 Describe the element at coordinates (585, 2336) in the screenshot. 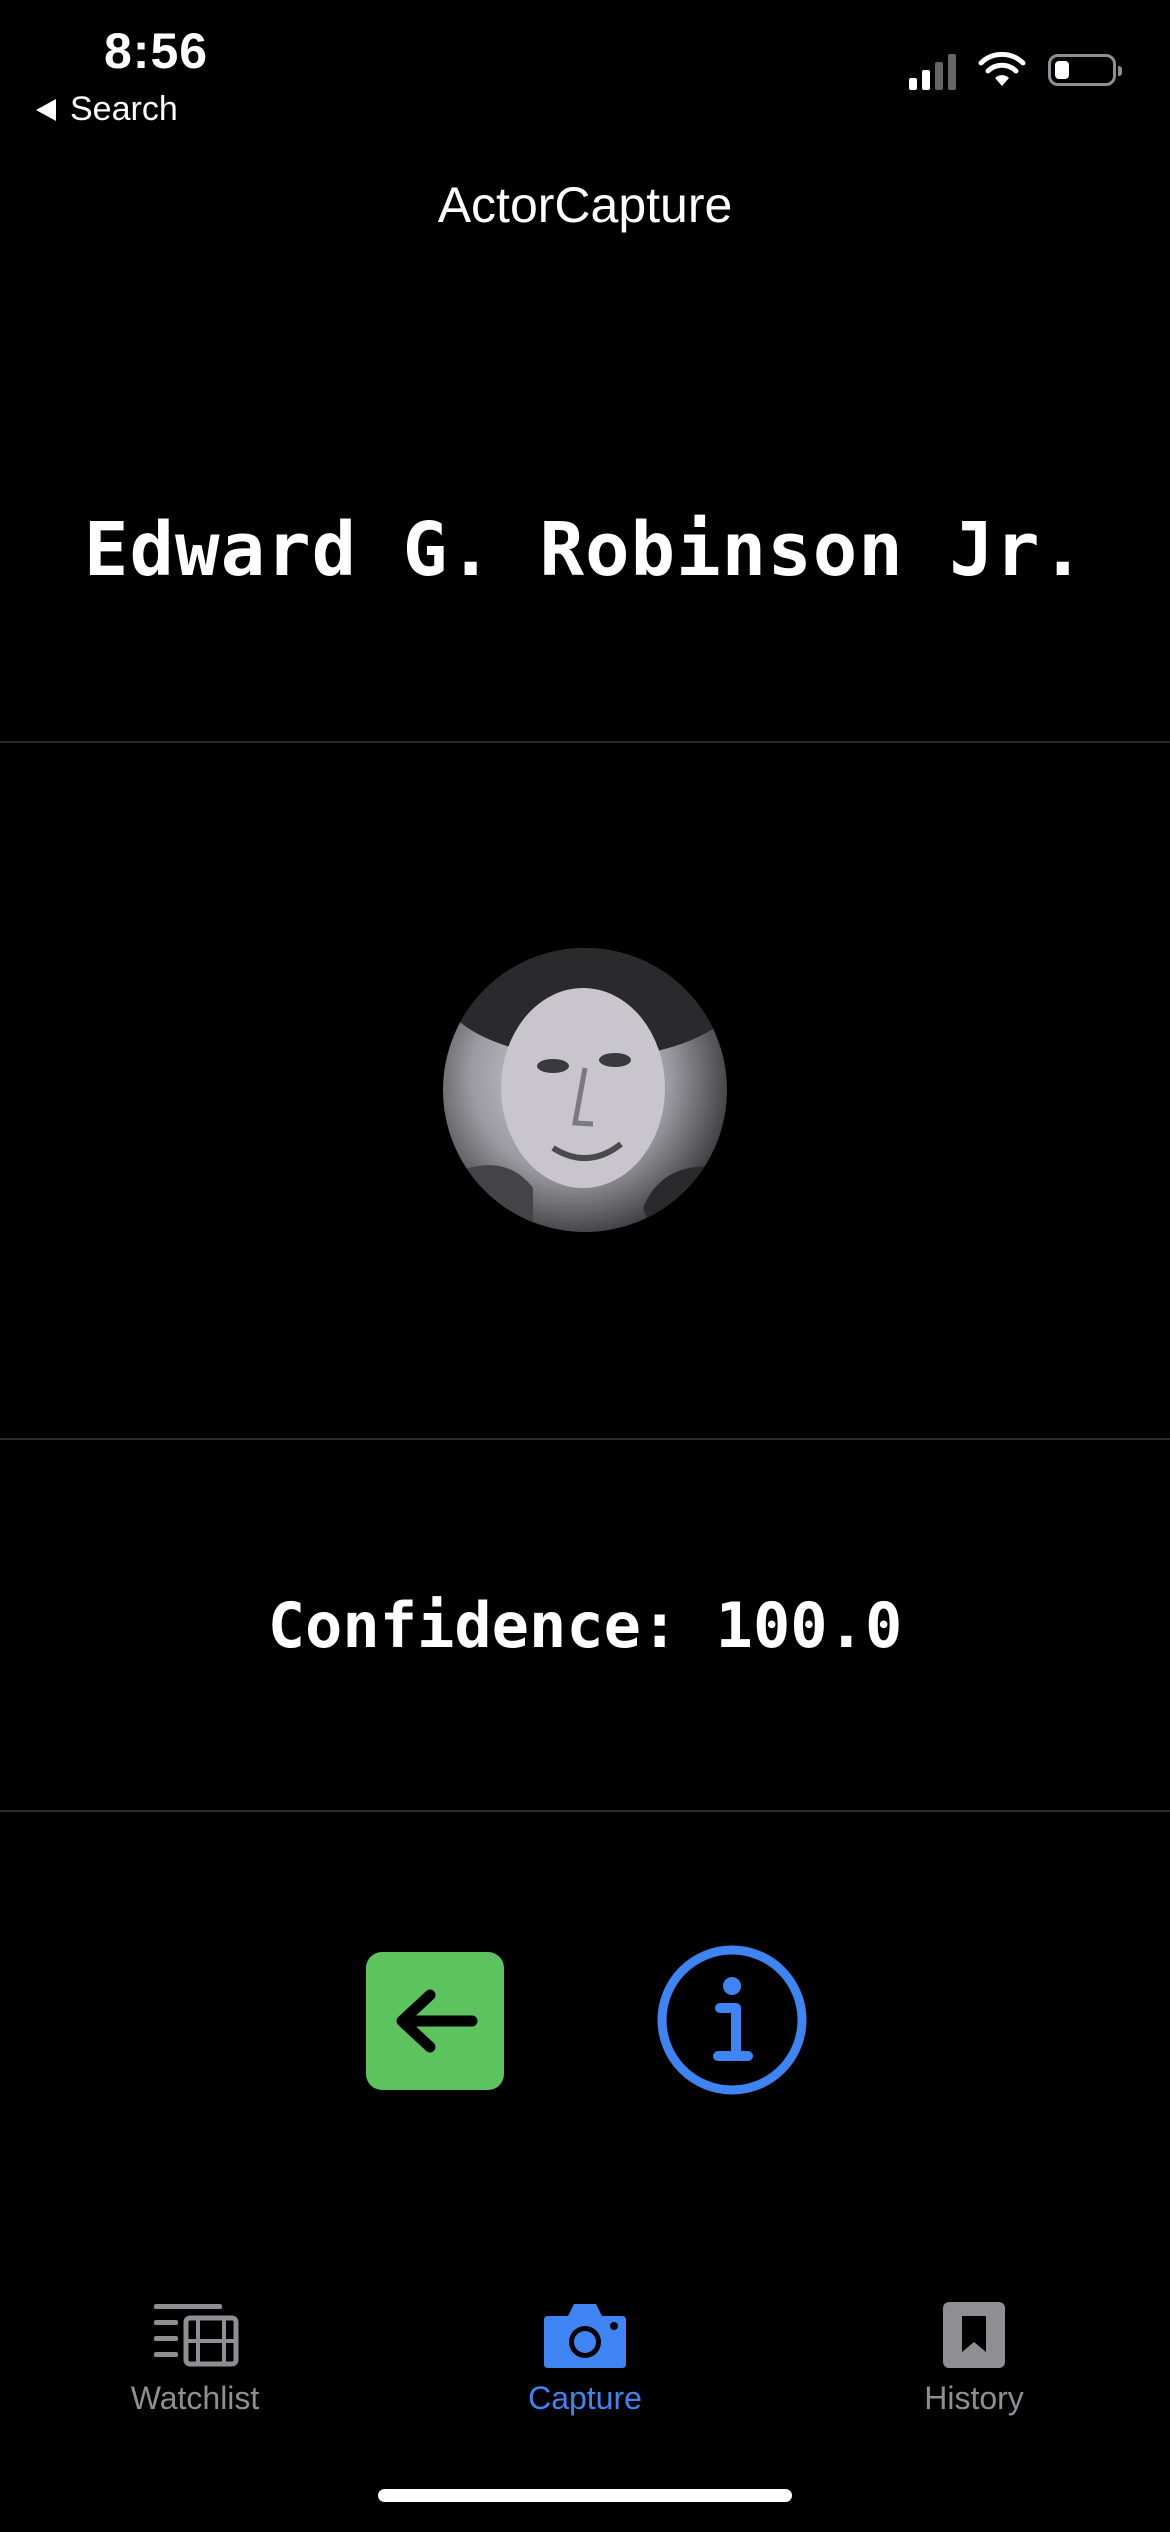

I see `camera-icon` at that location.